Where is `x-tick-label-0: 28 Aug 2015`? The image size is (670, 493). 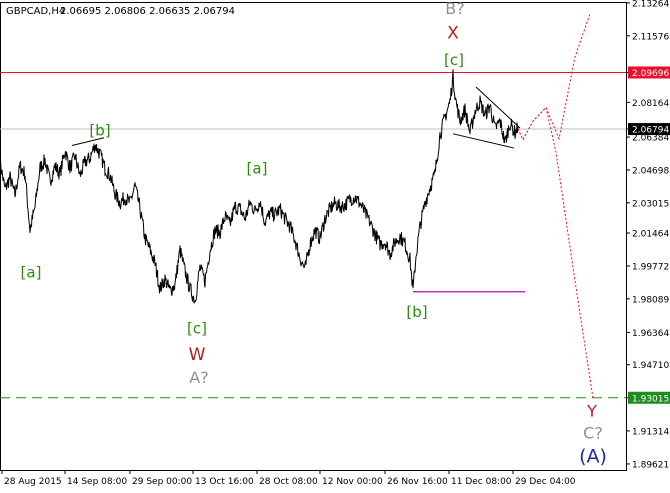 x-tick-label-0: 28 Aug 2015 is located at coordinates (33, 482).